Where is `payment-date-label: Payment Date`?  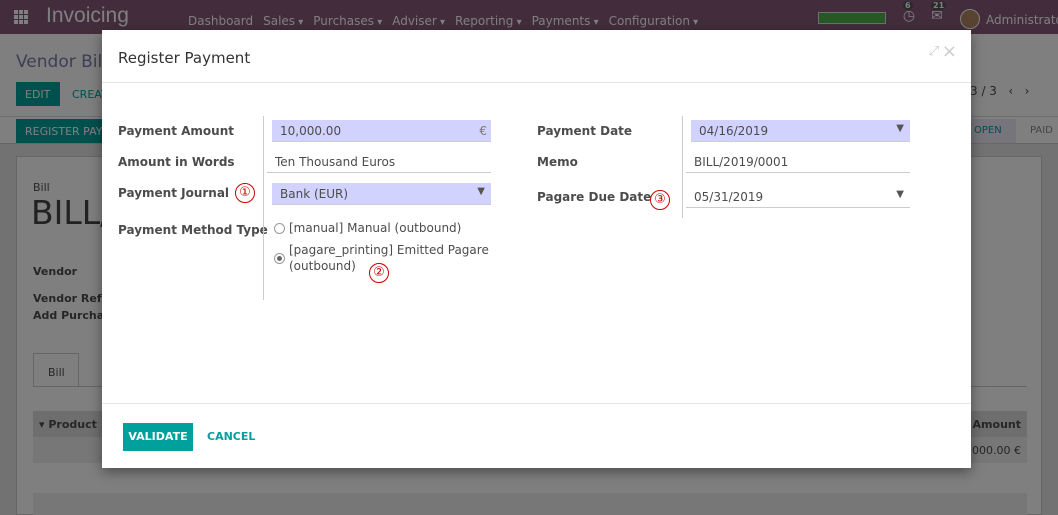 payment-date-label: Payment Date is located at coordinates (585, 131).